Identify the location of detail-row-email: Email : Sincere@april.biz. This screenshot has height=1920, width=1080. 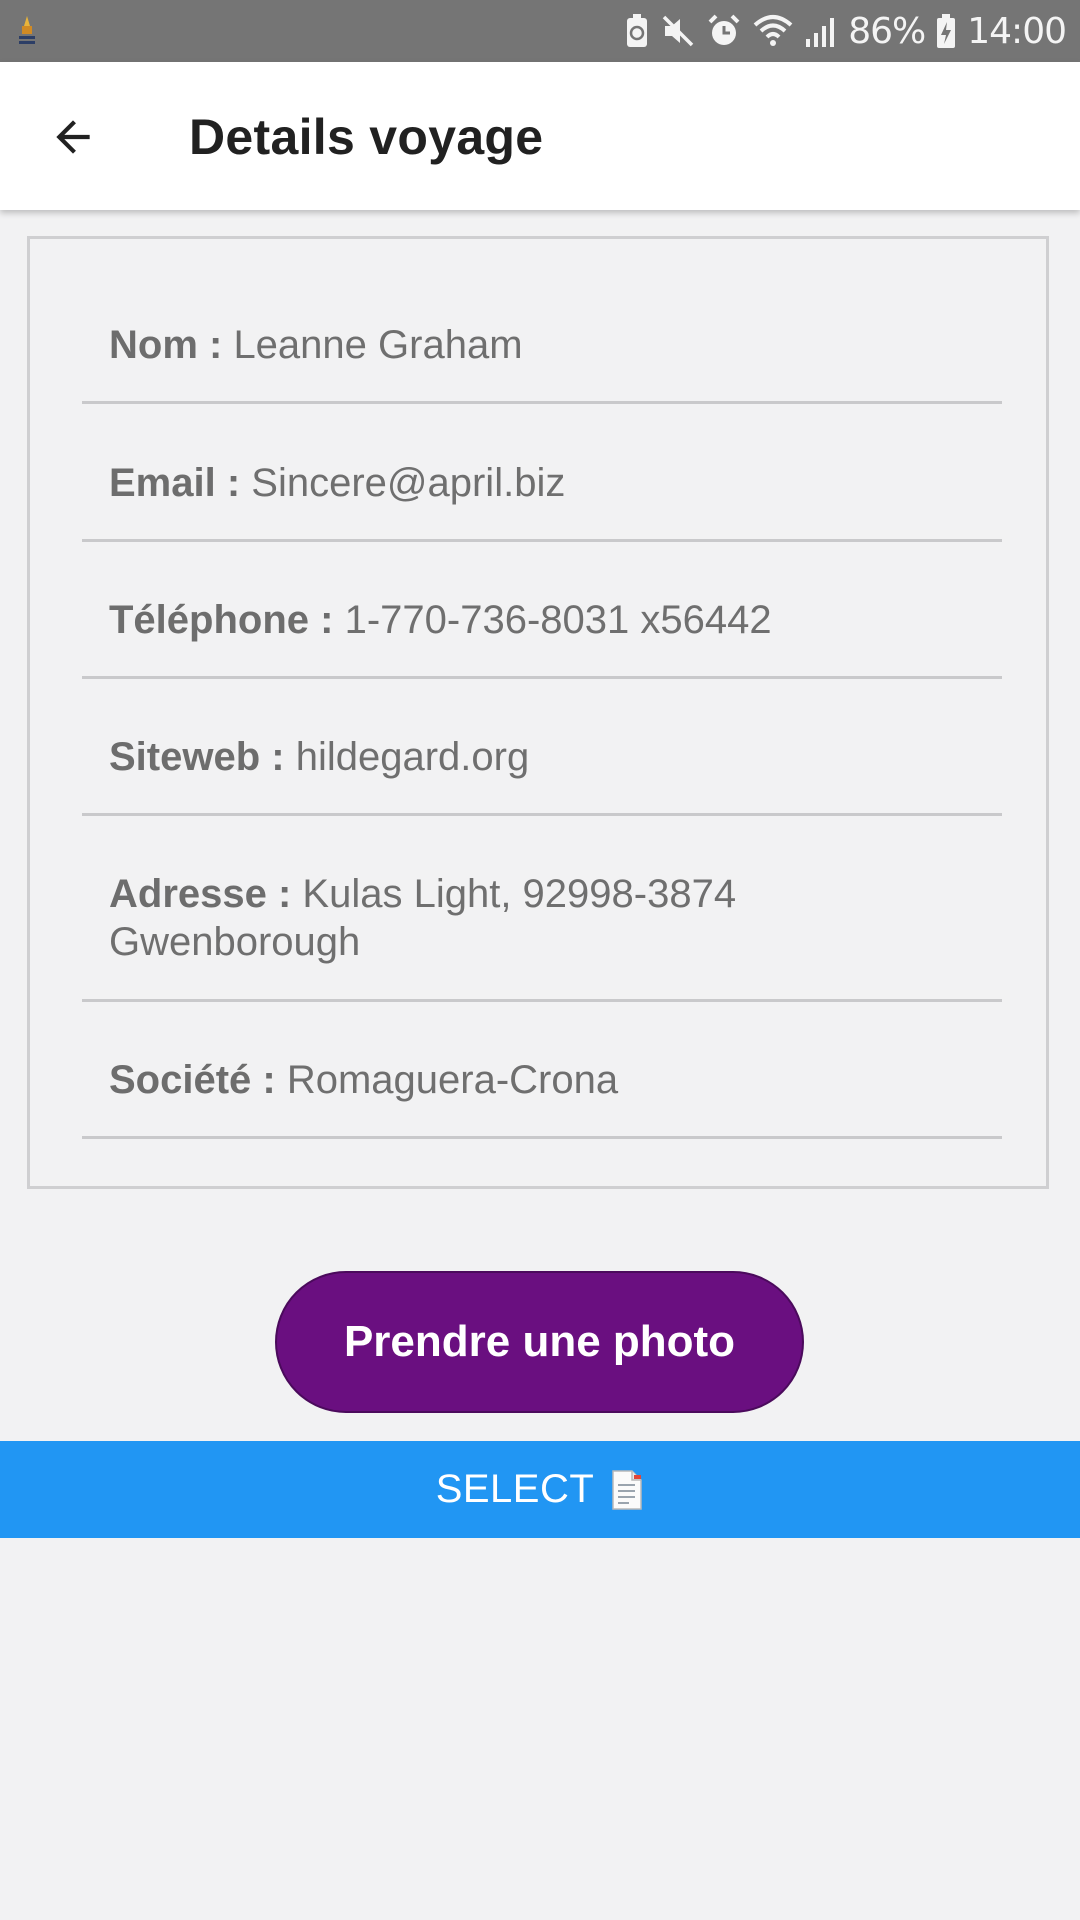
(542, 473).